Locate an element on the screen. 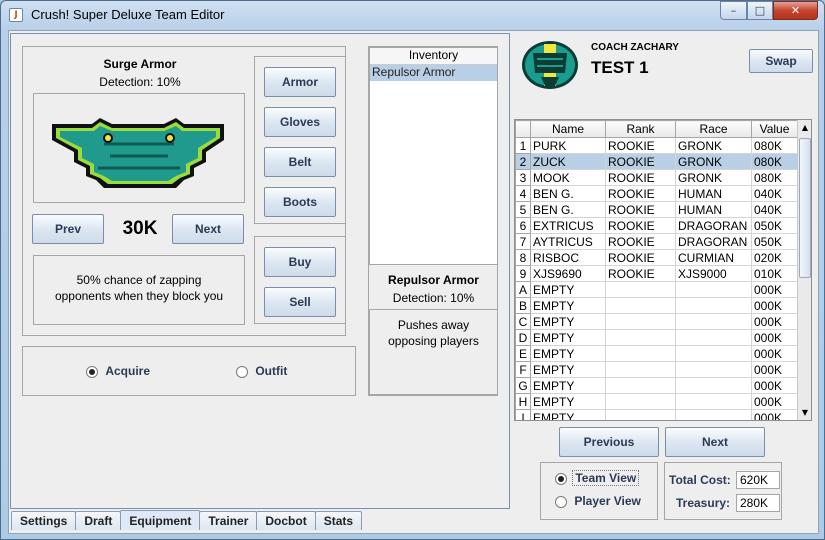 This screenshot has height=540, width=825. row-index: 9 is located at coordinates (523, 273).